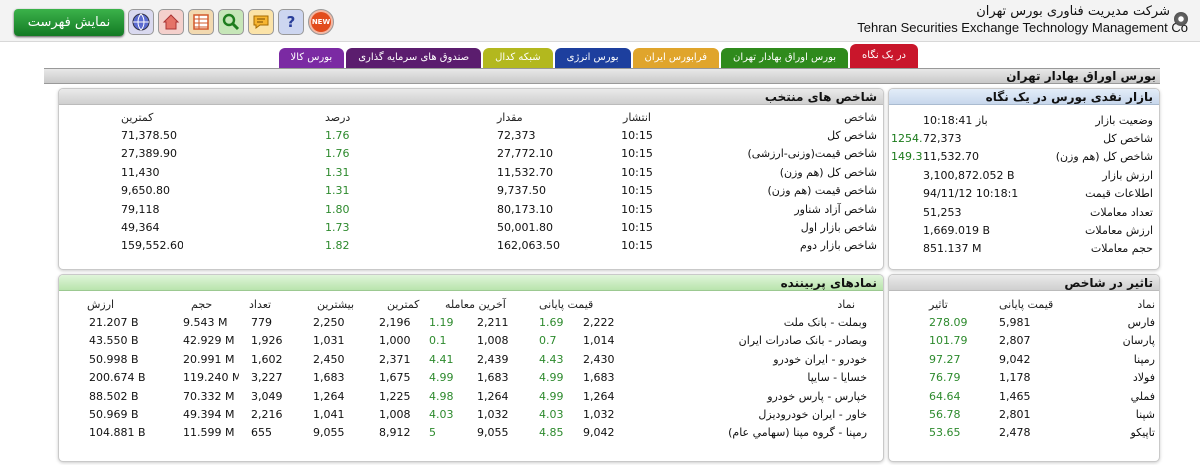 This screenshot has width=1200, height=465. I want to click on help-icon: ?, so click(291, 22).